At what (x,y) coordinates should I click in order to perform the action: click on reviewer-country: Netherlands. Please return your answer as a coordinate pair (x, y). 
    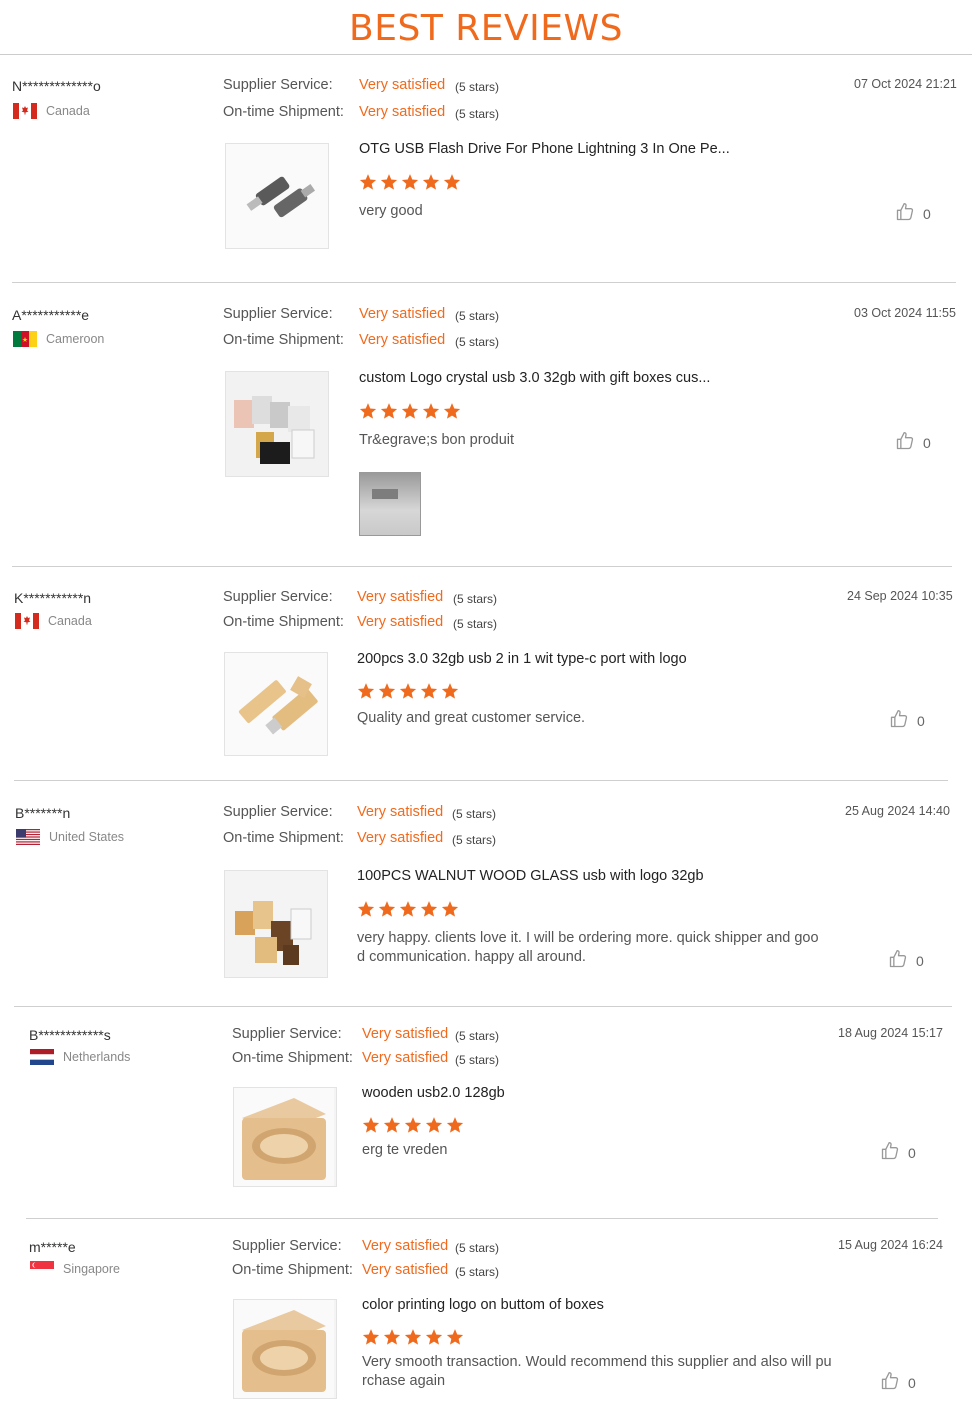
    Looking at the image, I should click on (80, 1057).